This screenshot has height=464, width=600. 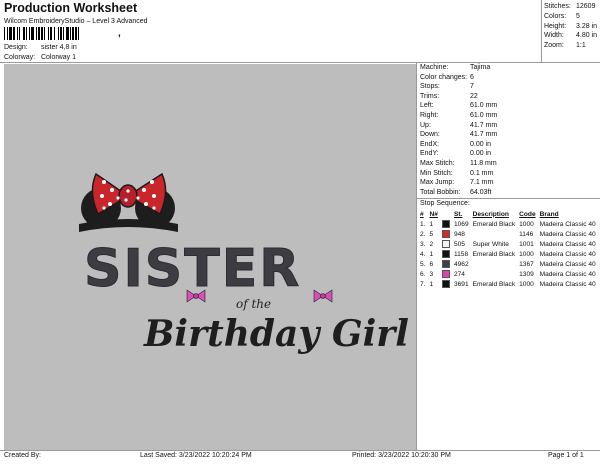 I want to click on header-divider, so click(x=541, y=31).